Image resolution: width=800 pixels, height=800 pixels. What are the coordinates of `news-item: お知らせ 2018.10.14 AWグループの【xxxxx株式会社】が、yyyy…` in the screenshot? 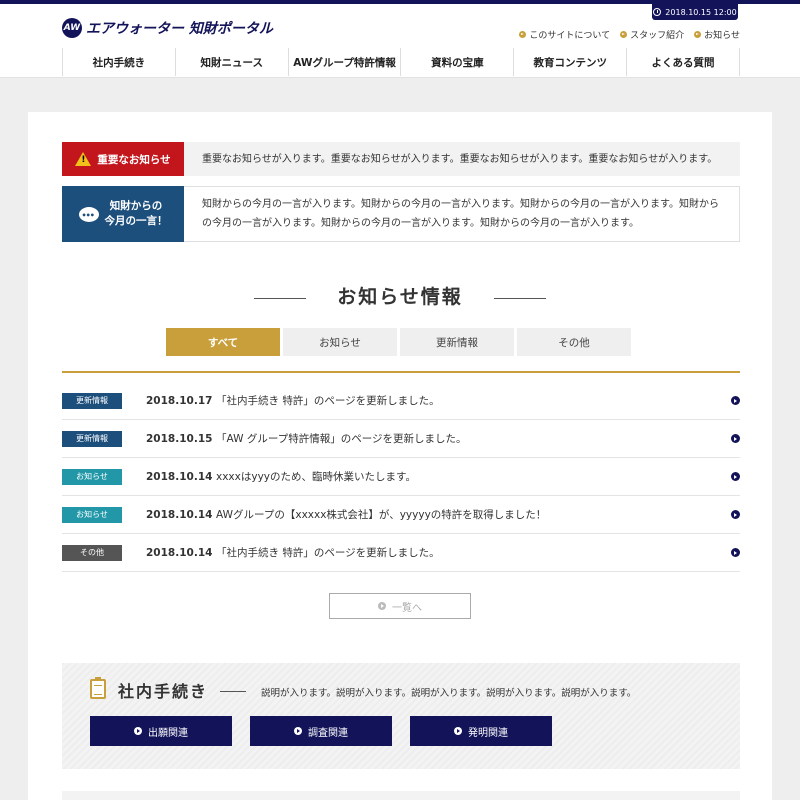 It's located at (401, 515).